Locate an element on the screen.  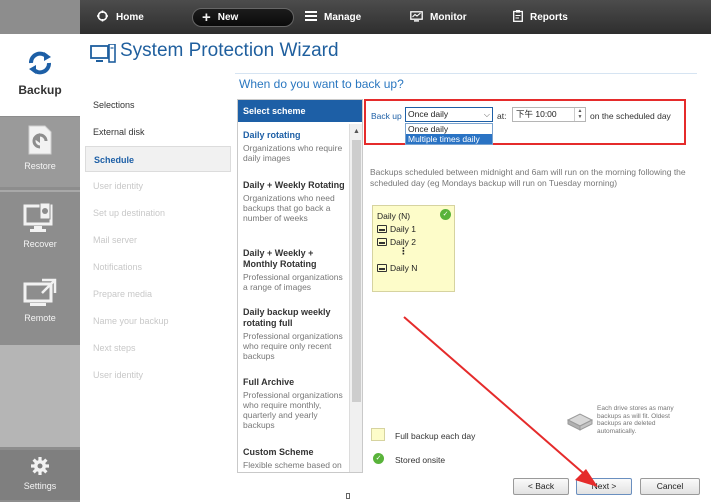
rotation-title: Daily (N) is located at coordinates (394, 216).